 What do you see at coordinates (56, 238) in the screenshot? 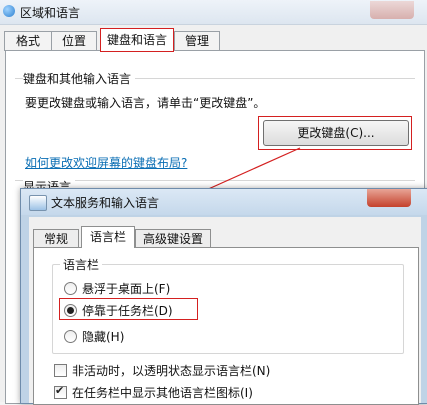
I see `tab-general: 常规` at bounding box center [56, 238].